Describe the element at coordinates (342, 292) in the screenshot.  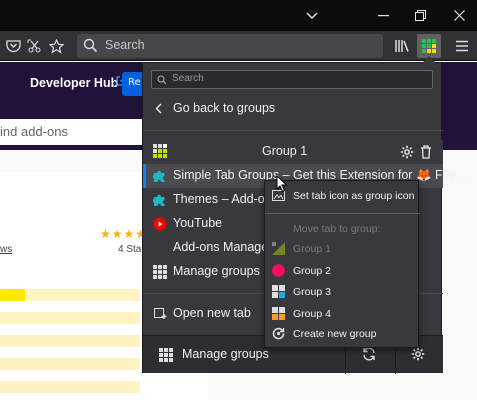
I see `move-to-group-menu-item: Group 3` at that location.